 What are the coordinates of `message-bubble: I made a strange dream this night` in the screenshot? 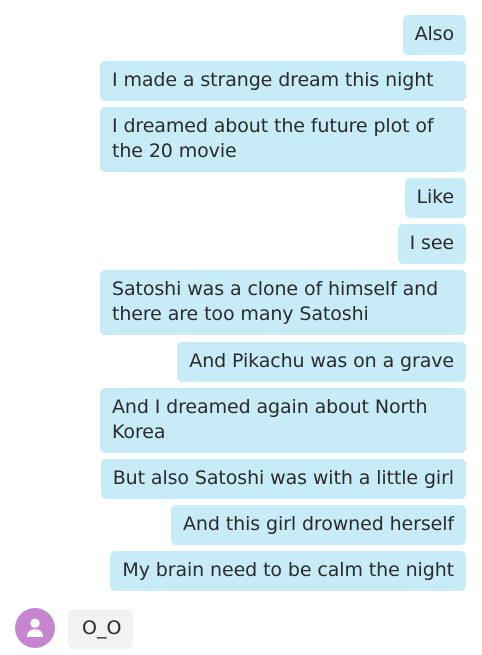 It's located at (283, 81).